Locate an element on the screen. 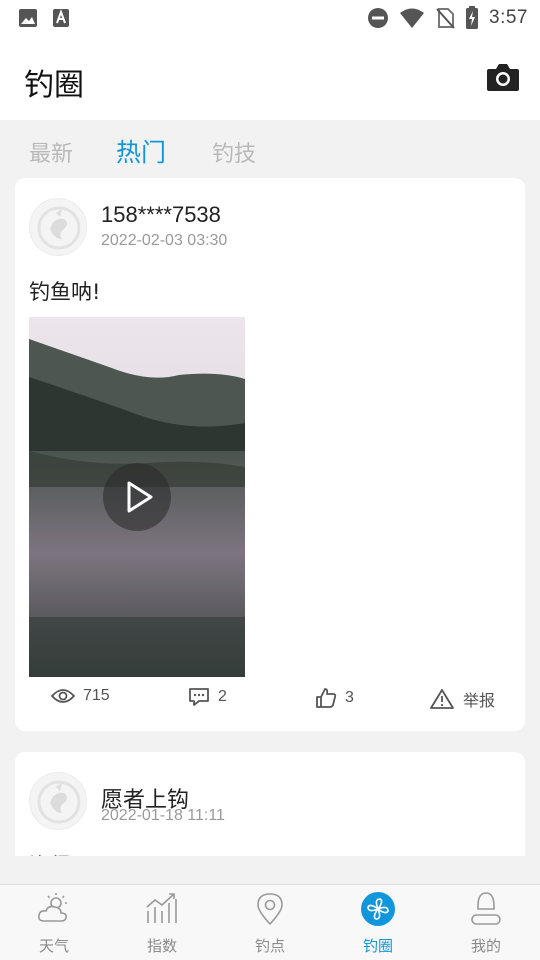 Image resolution: width=540 pixels, height=960 pixels. app-bar: 钓圈 is located at coordinates (270, 78).